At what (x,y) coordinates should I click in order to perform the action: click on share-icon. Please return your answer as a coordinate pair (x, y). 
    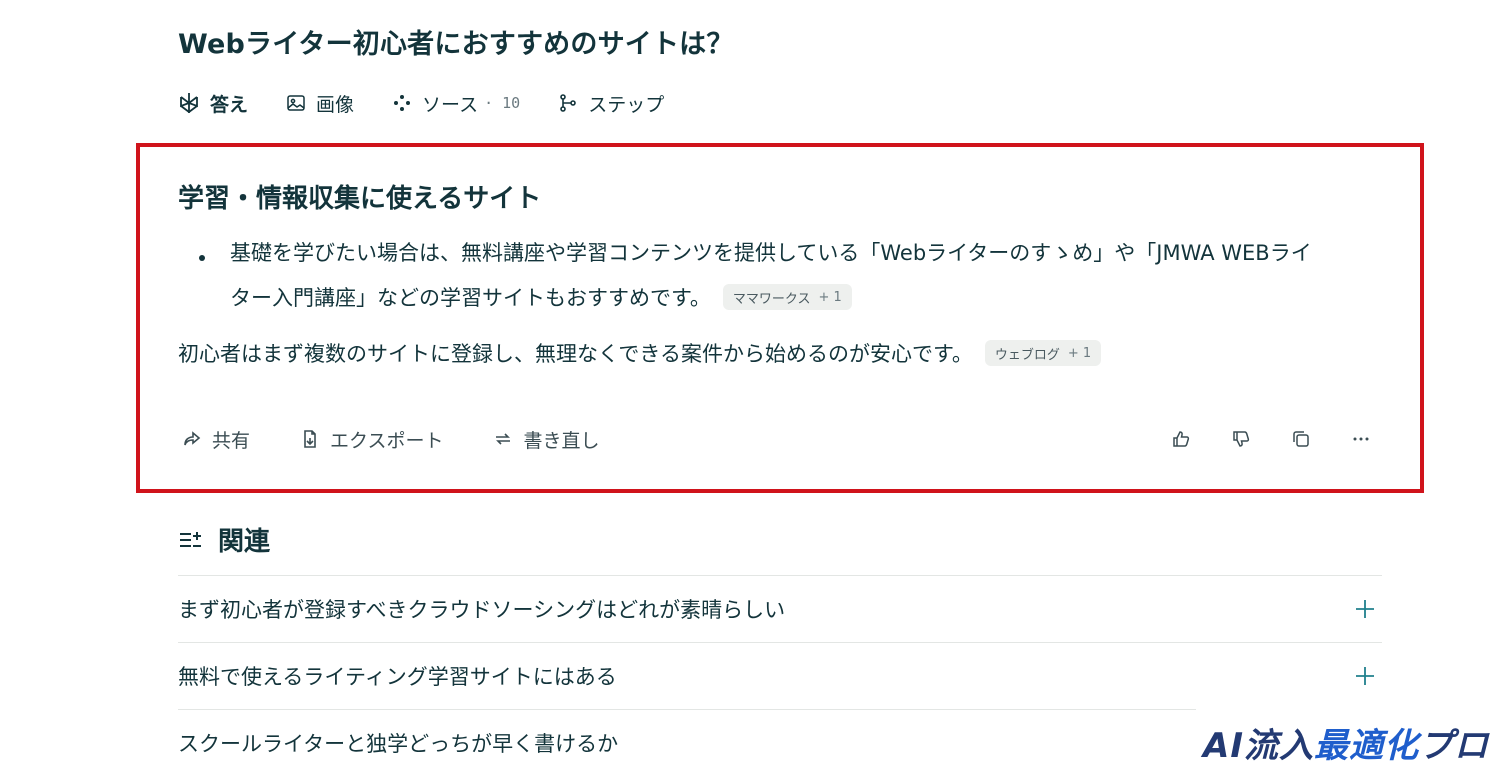
    Looking at the image, I should click on (192, 438).